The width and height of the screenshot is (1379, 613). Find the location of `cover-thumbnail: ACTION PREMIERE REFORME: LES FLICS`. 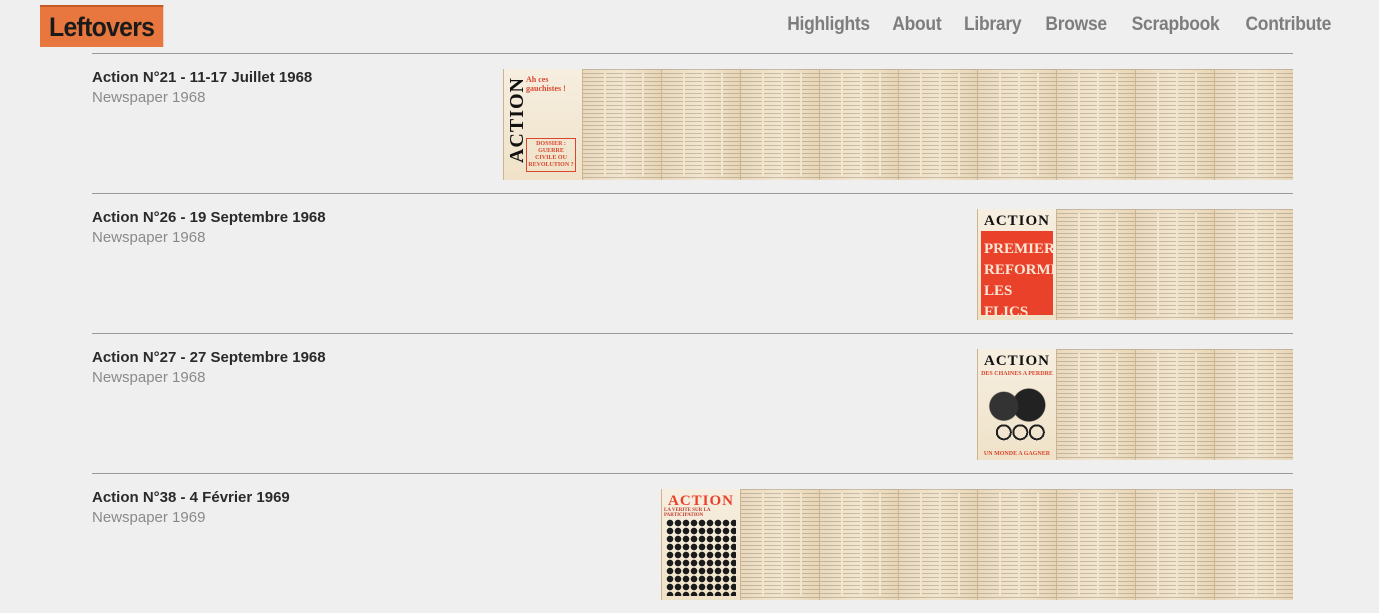

cover-thumbnail: ACTION PREMIERE REFORME: LES FLICS is located at coordinates (1016, 264).